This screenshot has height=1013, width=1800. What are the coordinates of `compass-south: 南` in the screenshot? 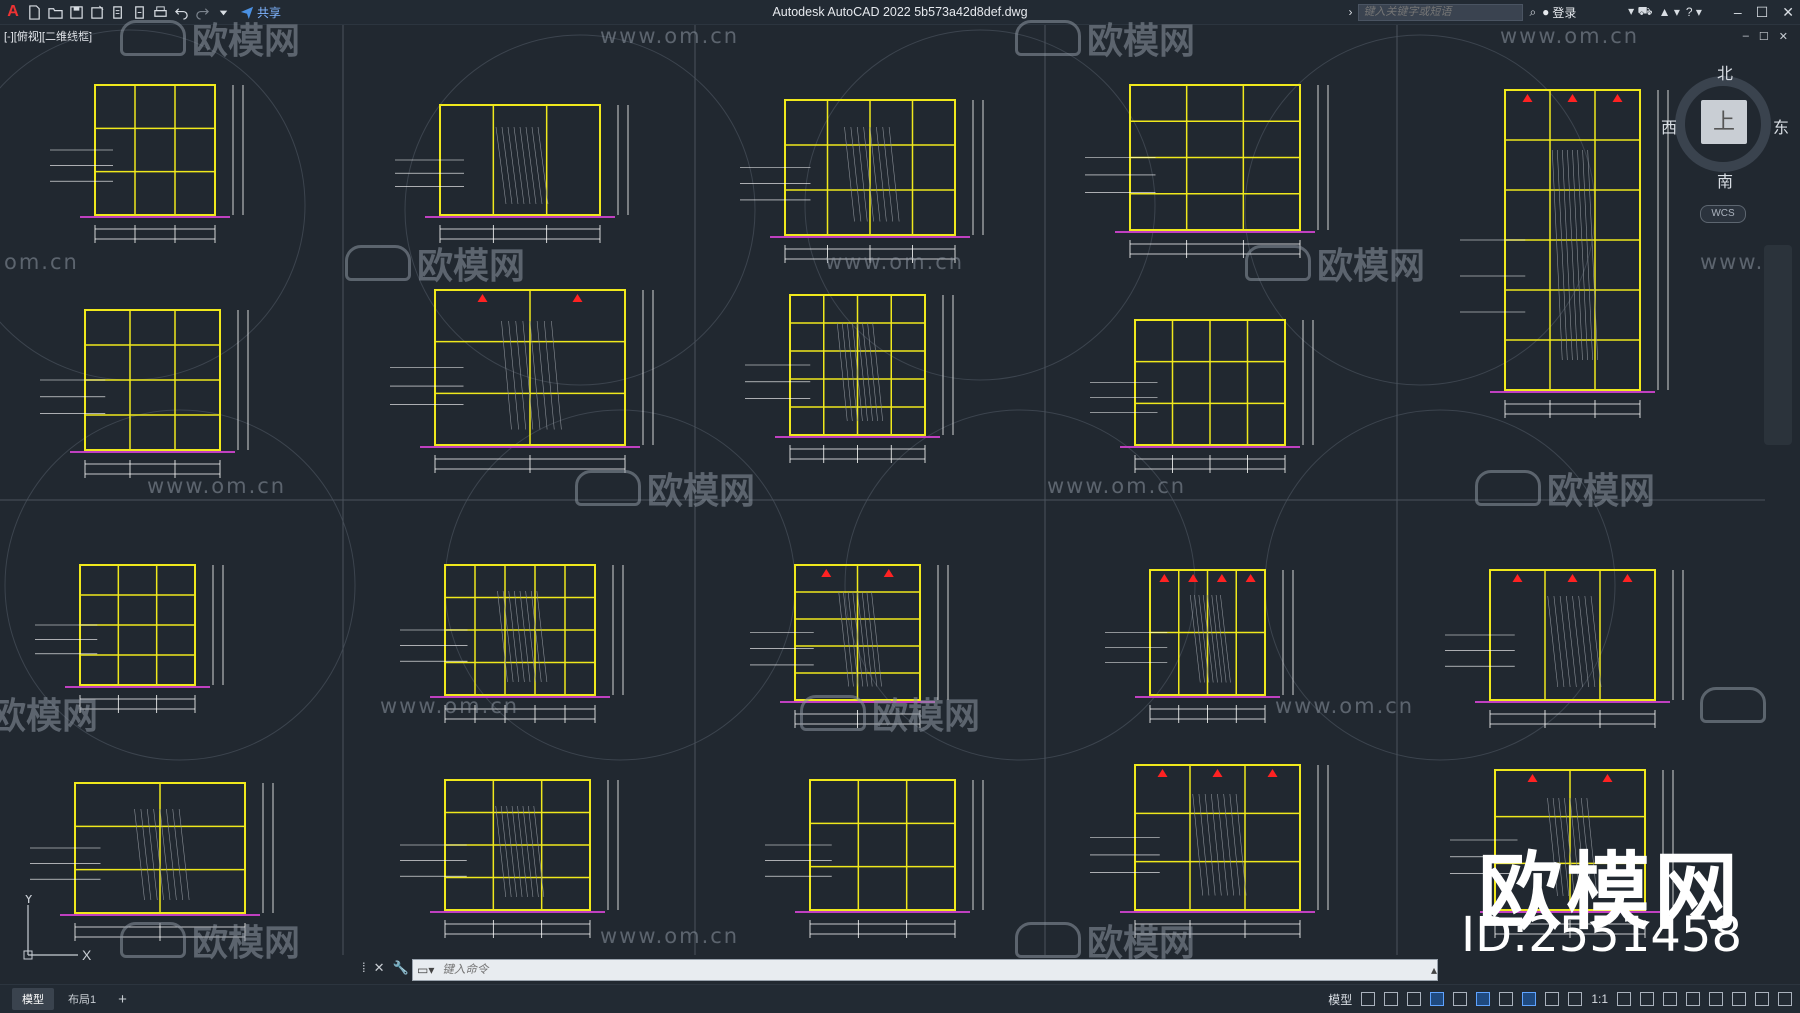 It's located at (1725, 180).